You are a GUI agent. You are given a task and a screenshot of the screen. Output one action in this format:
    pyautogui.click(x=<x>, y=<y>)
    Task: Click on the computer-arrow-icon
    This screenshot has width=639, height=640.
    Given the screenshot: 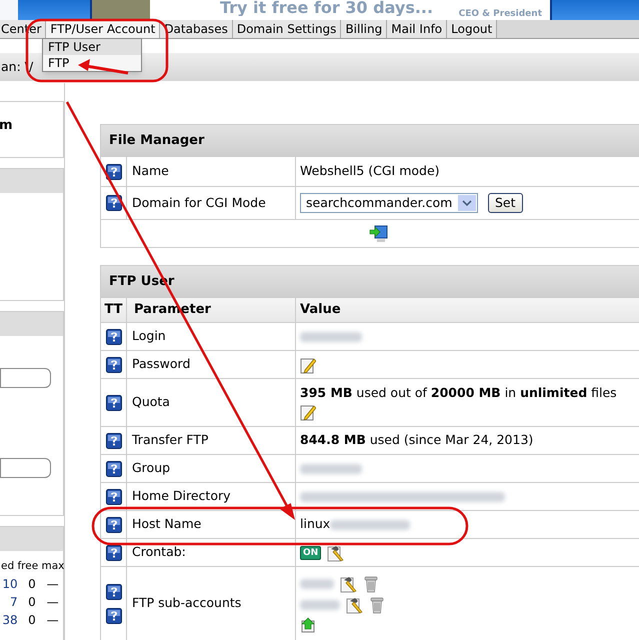 What is the action you would take?
    pyautogui.click(x=379, y=234)
    